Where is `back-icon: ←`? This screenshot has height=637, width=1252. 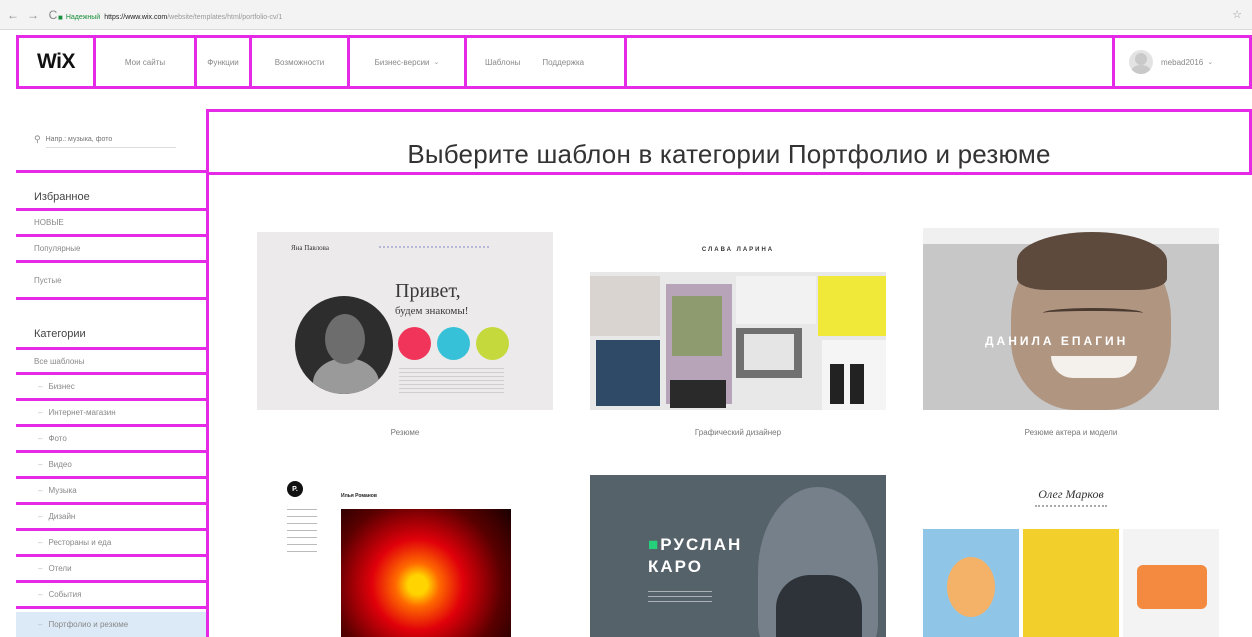
back-icon: ← is located at coordinates (13, 15).